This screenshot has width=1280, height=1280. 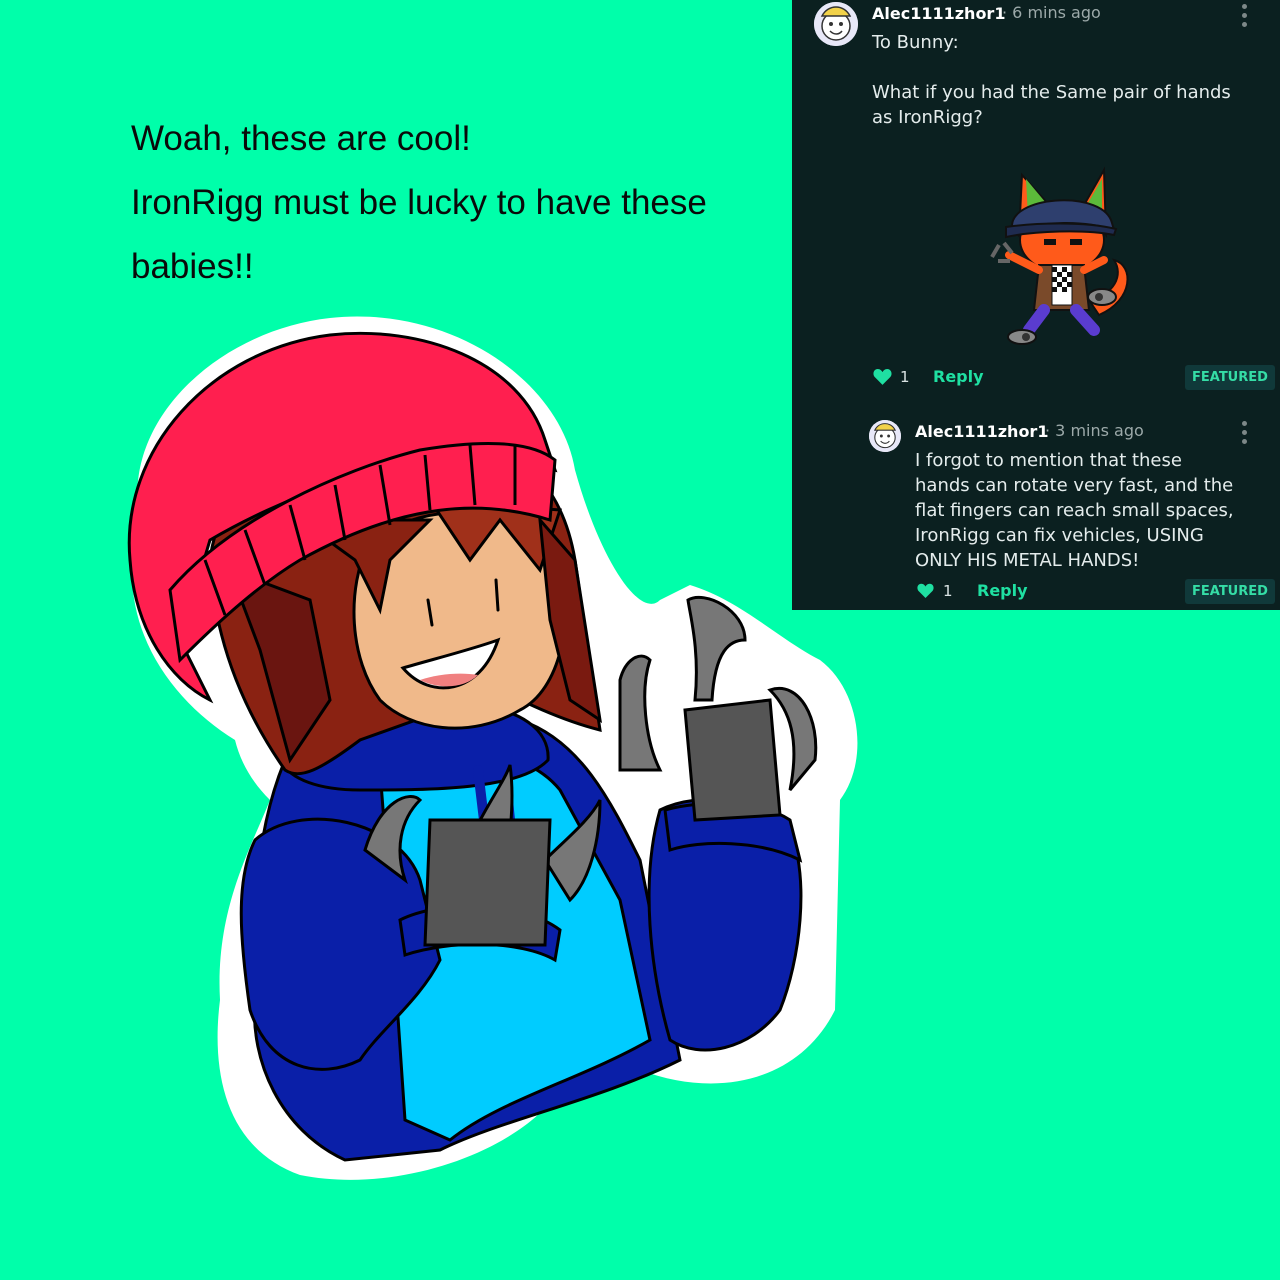 I want to click on reply-line-3: flat fingers can reach small spaces,, so click(x=1074, y=510).